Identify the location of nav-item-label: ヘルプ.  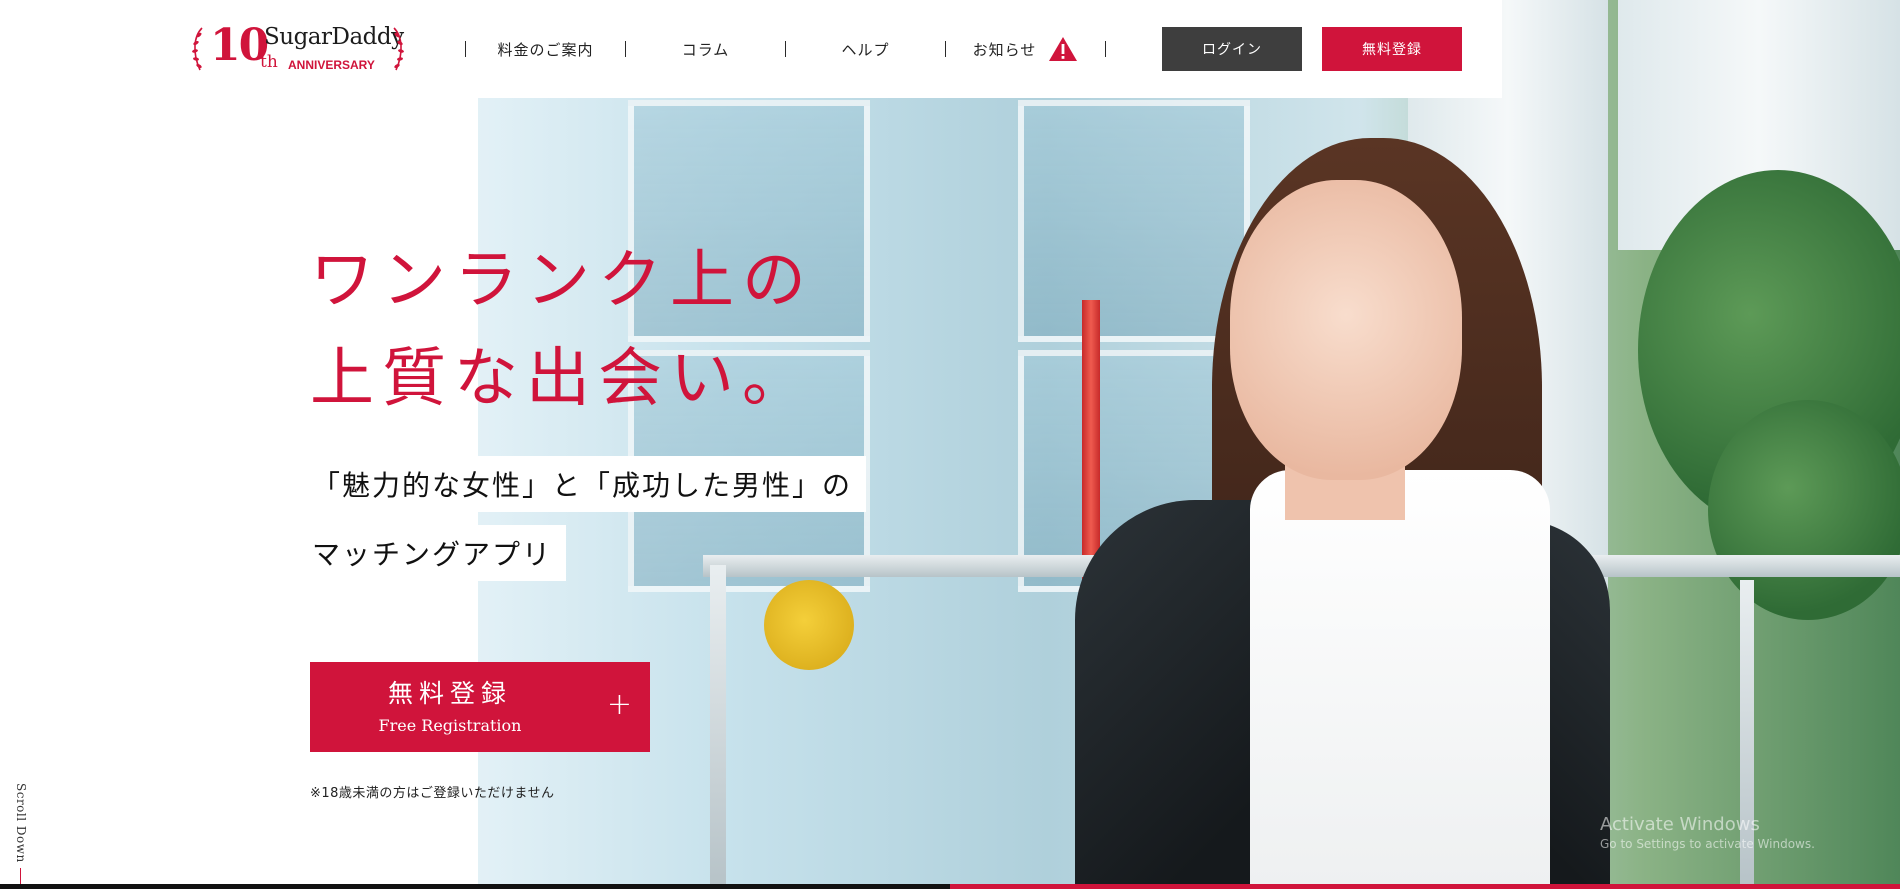
(865, 49).